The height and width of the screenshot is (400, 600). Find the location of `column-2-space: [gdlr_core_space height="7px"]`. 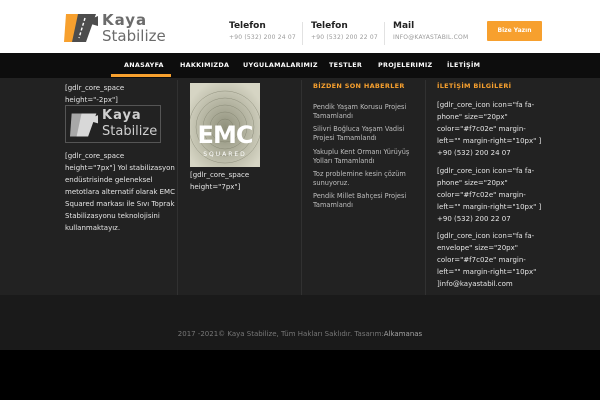

column-2-space: [gdlr_core_space height="7px"] is located at coordinates (220, 181).